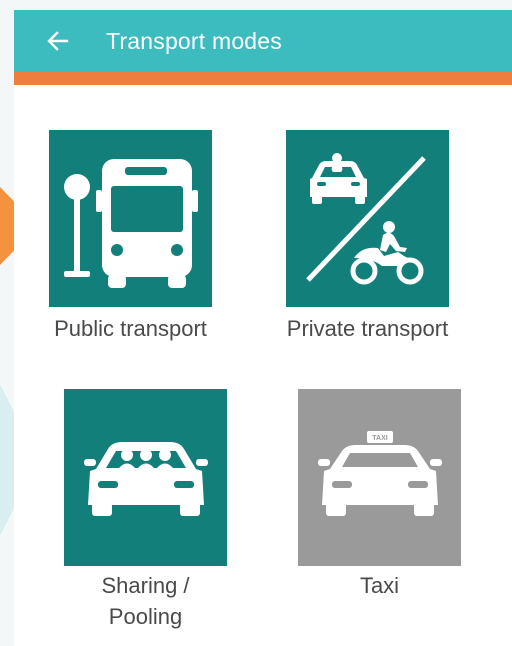 The image size is (512, 646). I want to click on mode-tile-private-transport: Private transport, so click(367, 237).